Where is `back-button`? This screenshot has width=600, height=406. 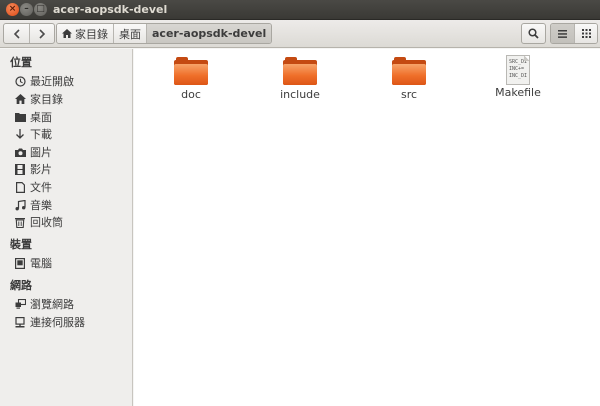 back-button is located at coordinates (16, 33).